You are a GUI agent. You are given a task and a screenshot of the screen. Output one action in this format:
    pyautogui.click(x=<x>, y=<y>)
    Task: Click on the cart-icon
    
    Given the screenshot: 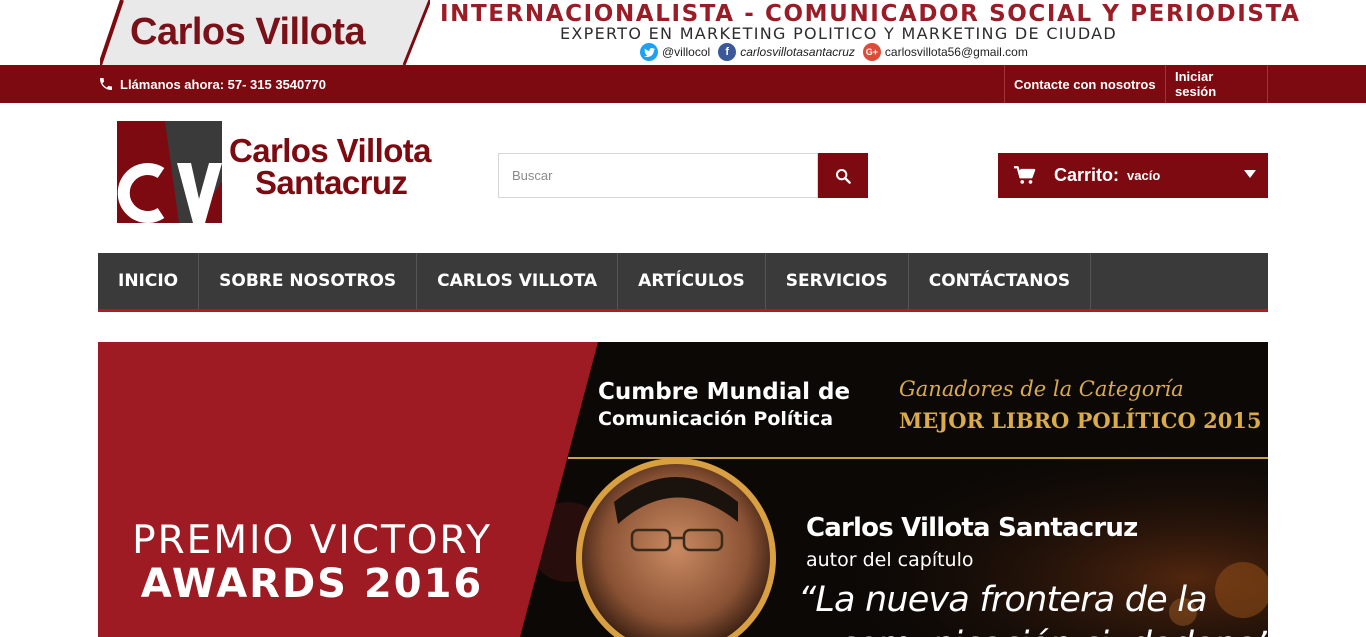 What is the action you would take?
    pyautogui.click(x=1025, y=175)
    